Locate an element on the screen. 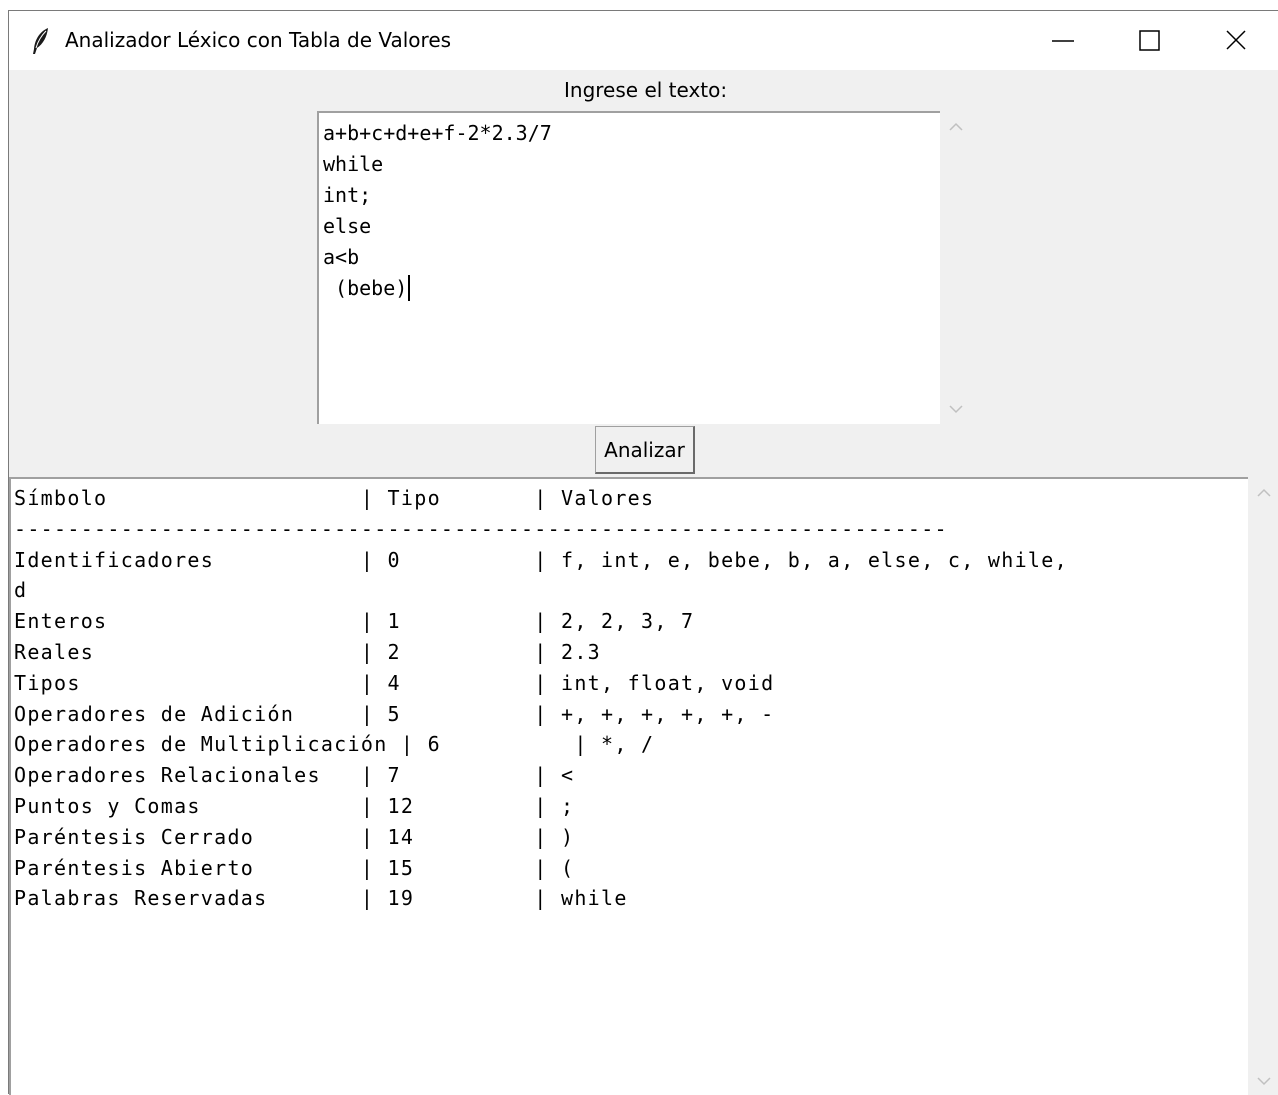  minimize-button is located at coordinates (1063, 40).